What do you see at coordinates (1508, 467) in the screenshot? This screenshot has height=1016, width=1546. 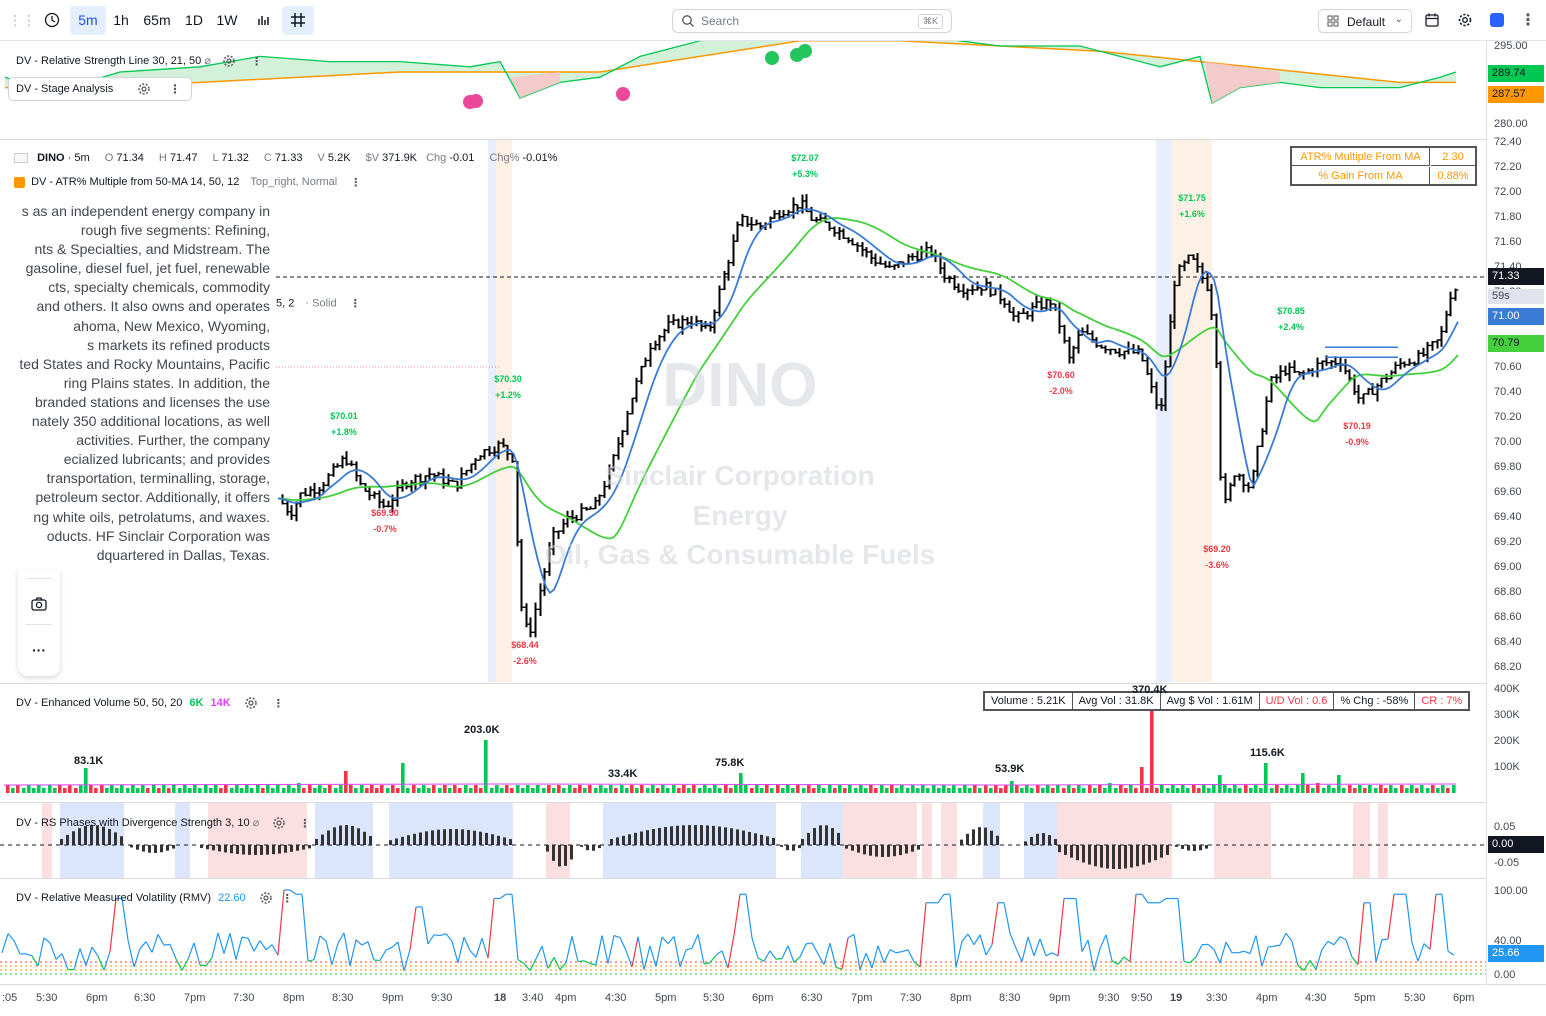 I see `price-axis-label: 69.80` at bounding box center [1508, 467].